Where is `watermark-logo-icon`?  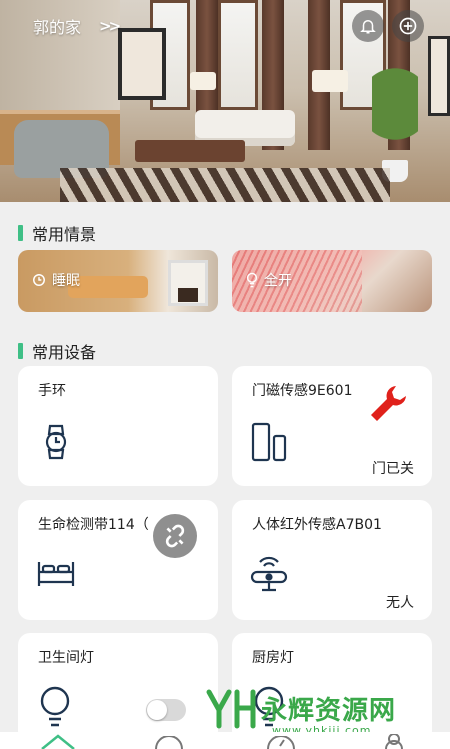 watermark-logo-icon is located at coordinates (231, 709).